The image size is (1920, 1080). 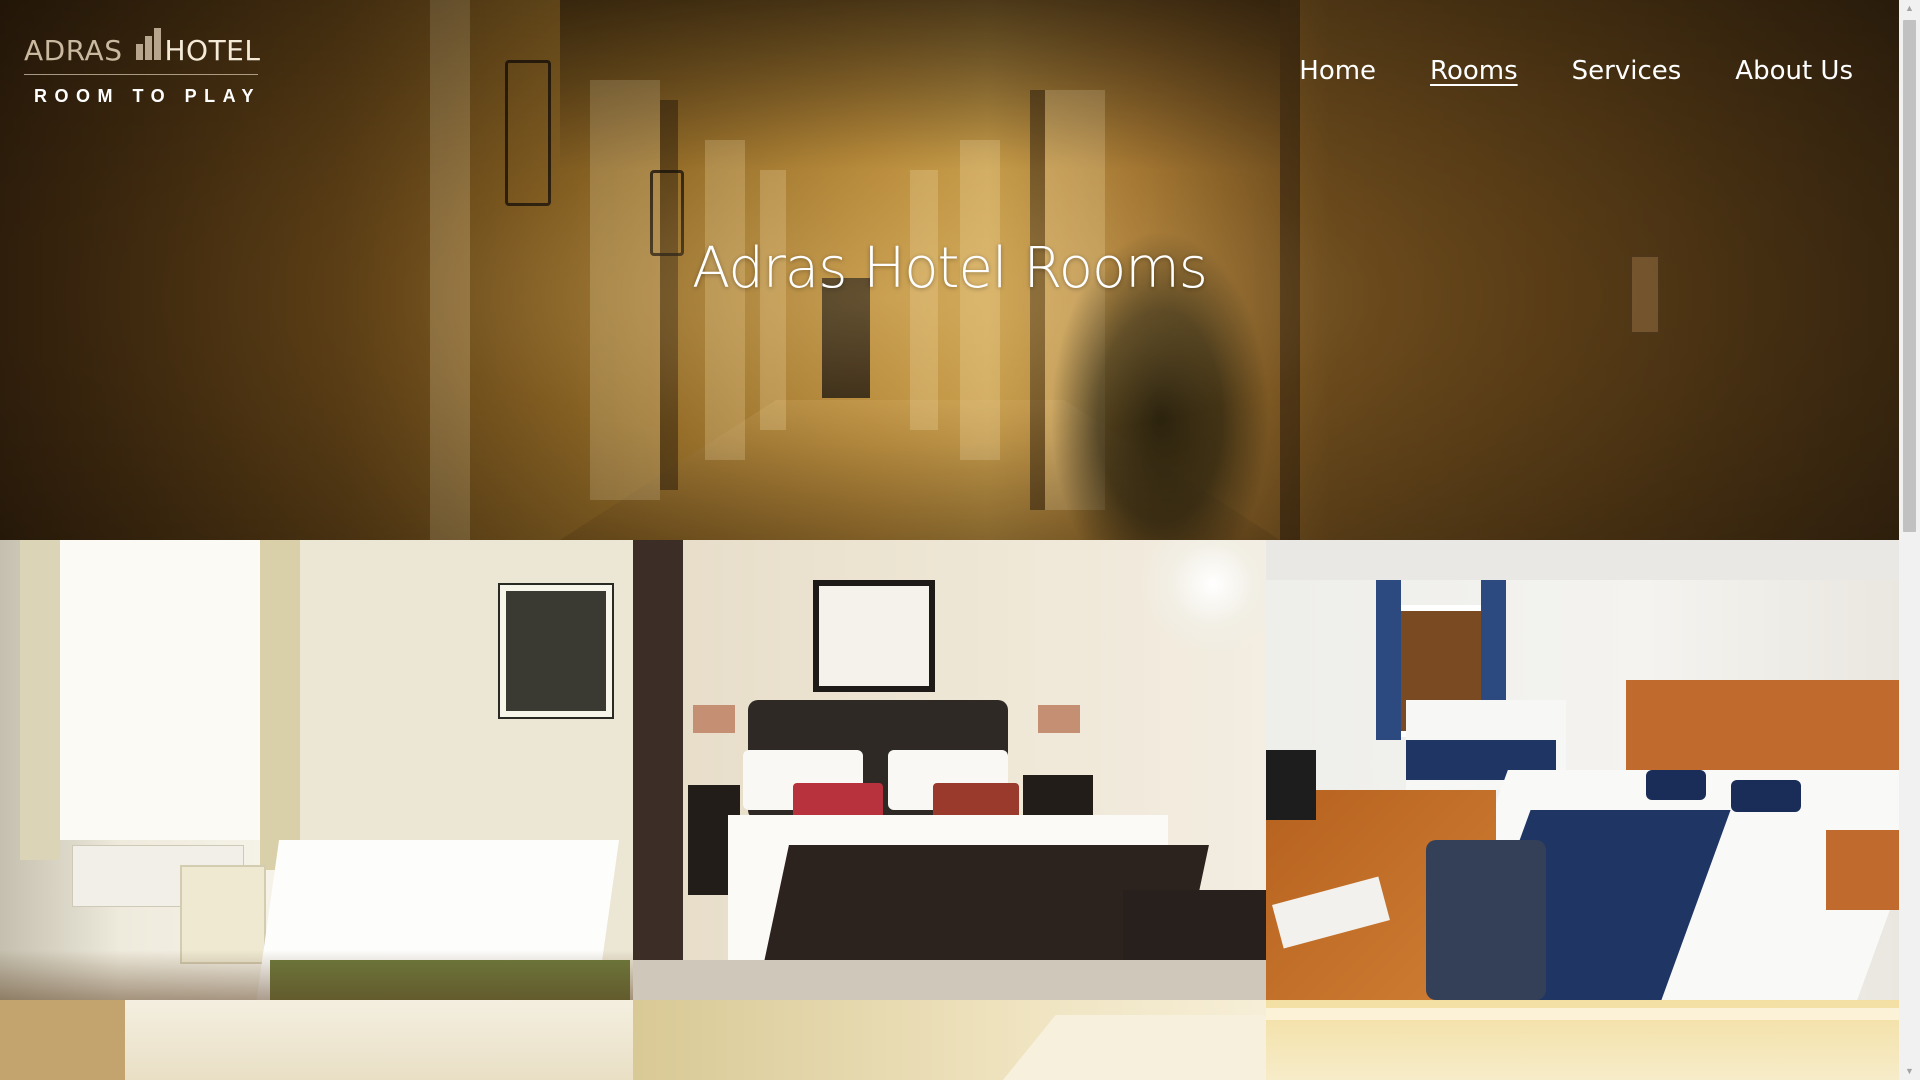 I want to click on logo-tagline: ROOM TO PLAY, so click(x=148, y=96).